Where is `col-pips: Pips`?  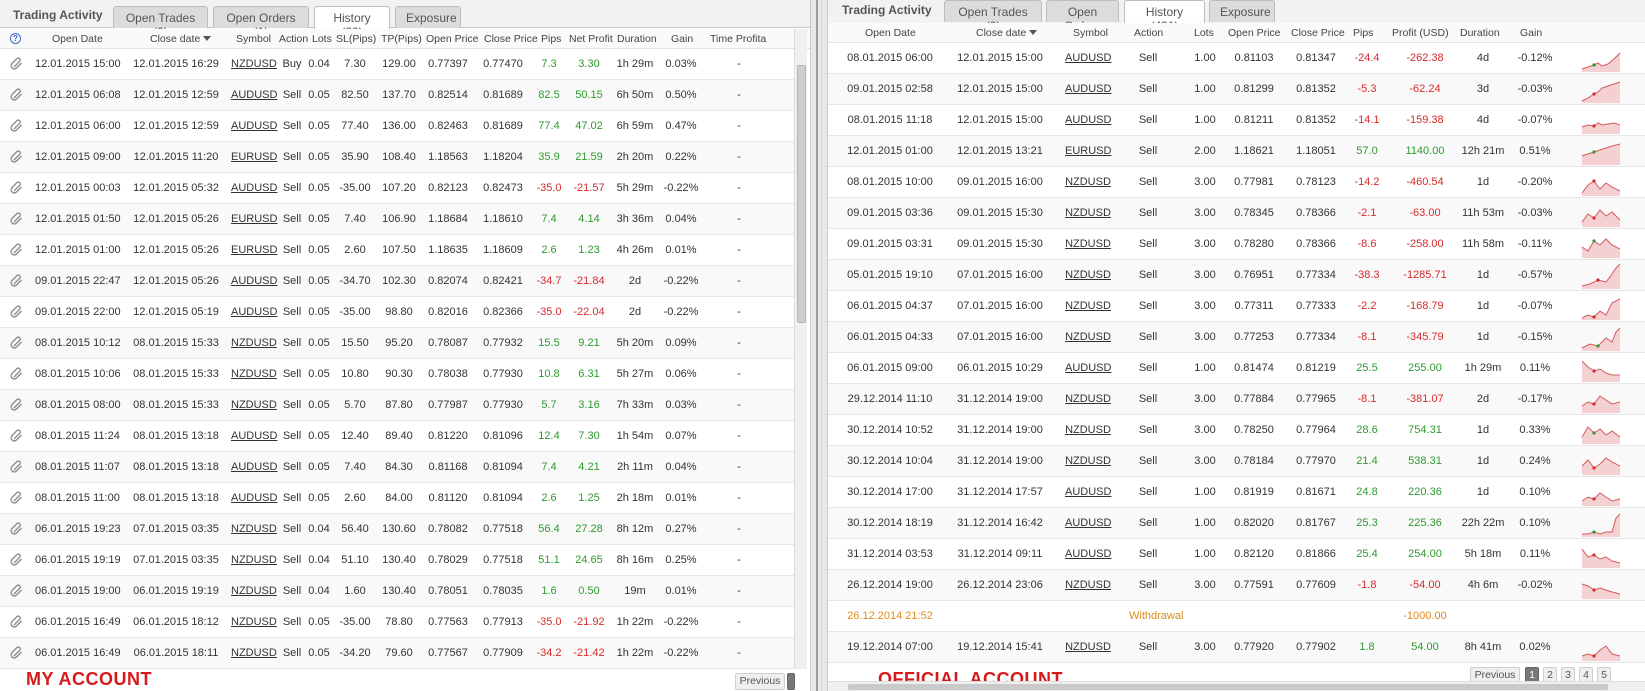
col-pips: Pips is located at coordinates (551, 39).